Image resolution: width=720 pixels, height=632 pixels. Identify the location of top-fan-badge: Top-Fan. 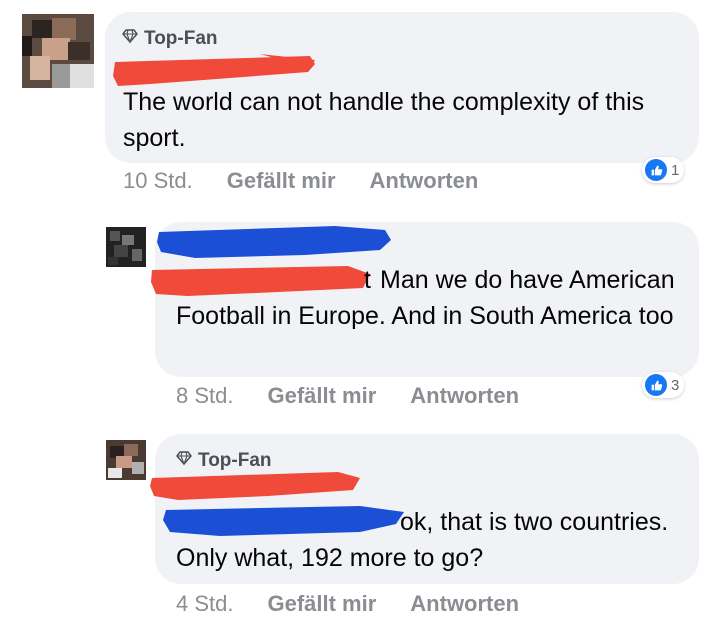
(170, 39).